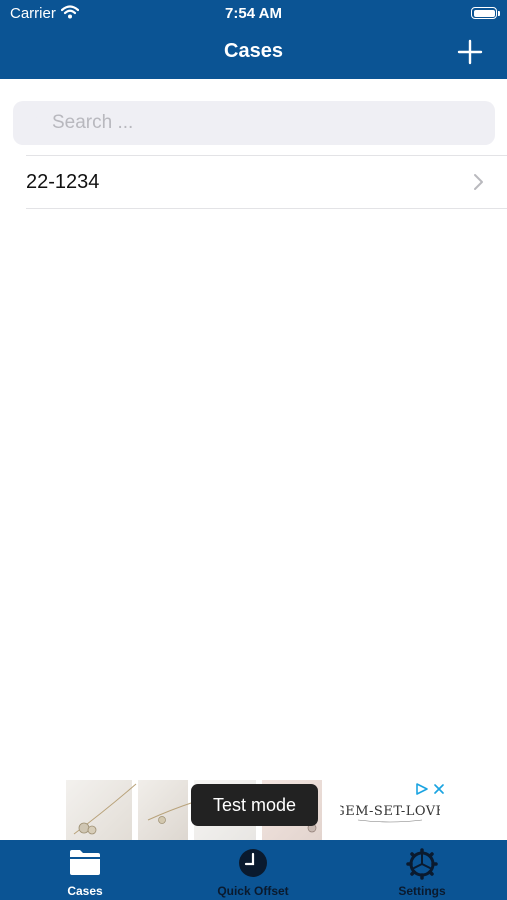 This screenshot has width=507, height=900. I want to click on folder-icon, so click(85, 862).